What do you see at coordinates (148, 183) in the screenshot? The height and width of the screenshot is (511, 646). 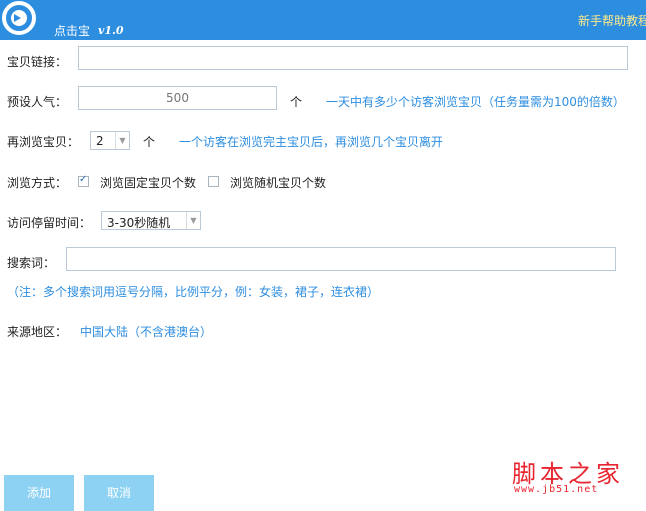 I see `browse-fixed-label: 浏览固定宝贝个数` at bounding box center [148, 183].